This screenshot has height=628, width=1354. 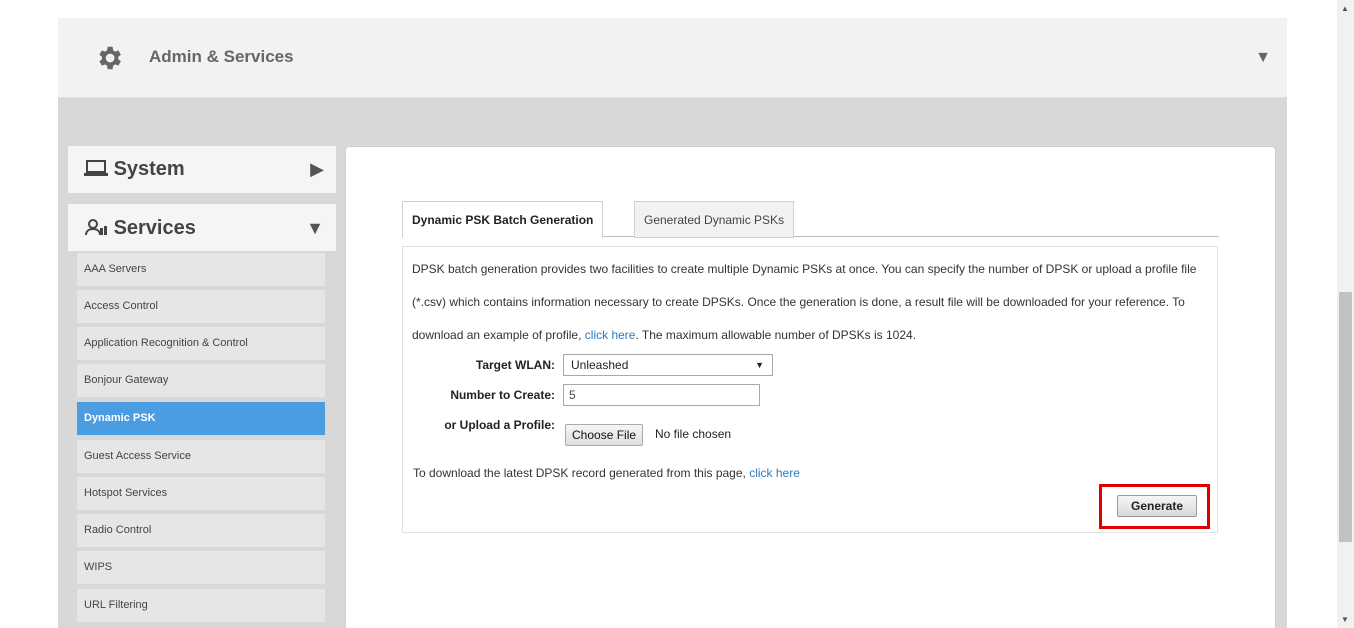 What do you see at coordinates (201, 567) in the screenshot?
I see `sidebar-item-wips: WIPS` at bounding box center [201, 567].